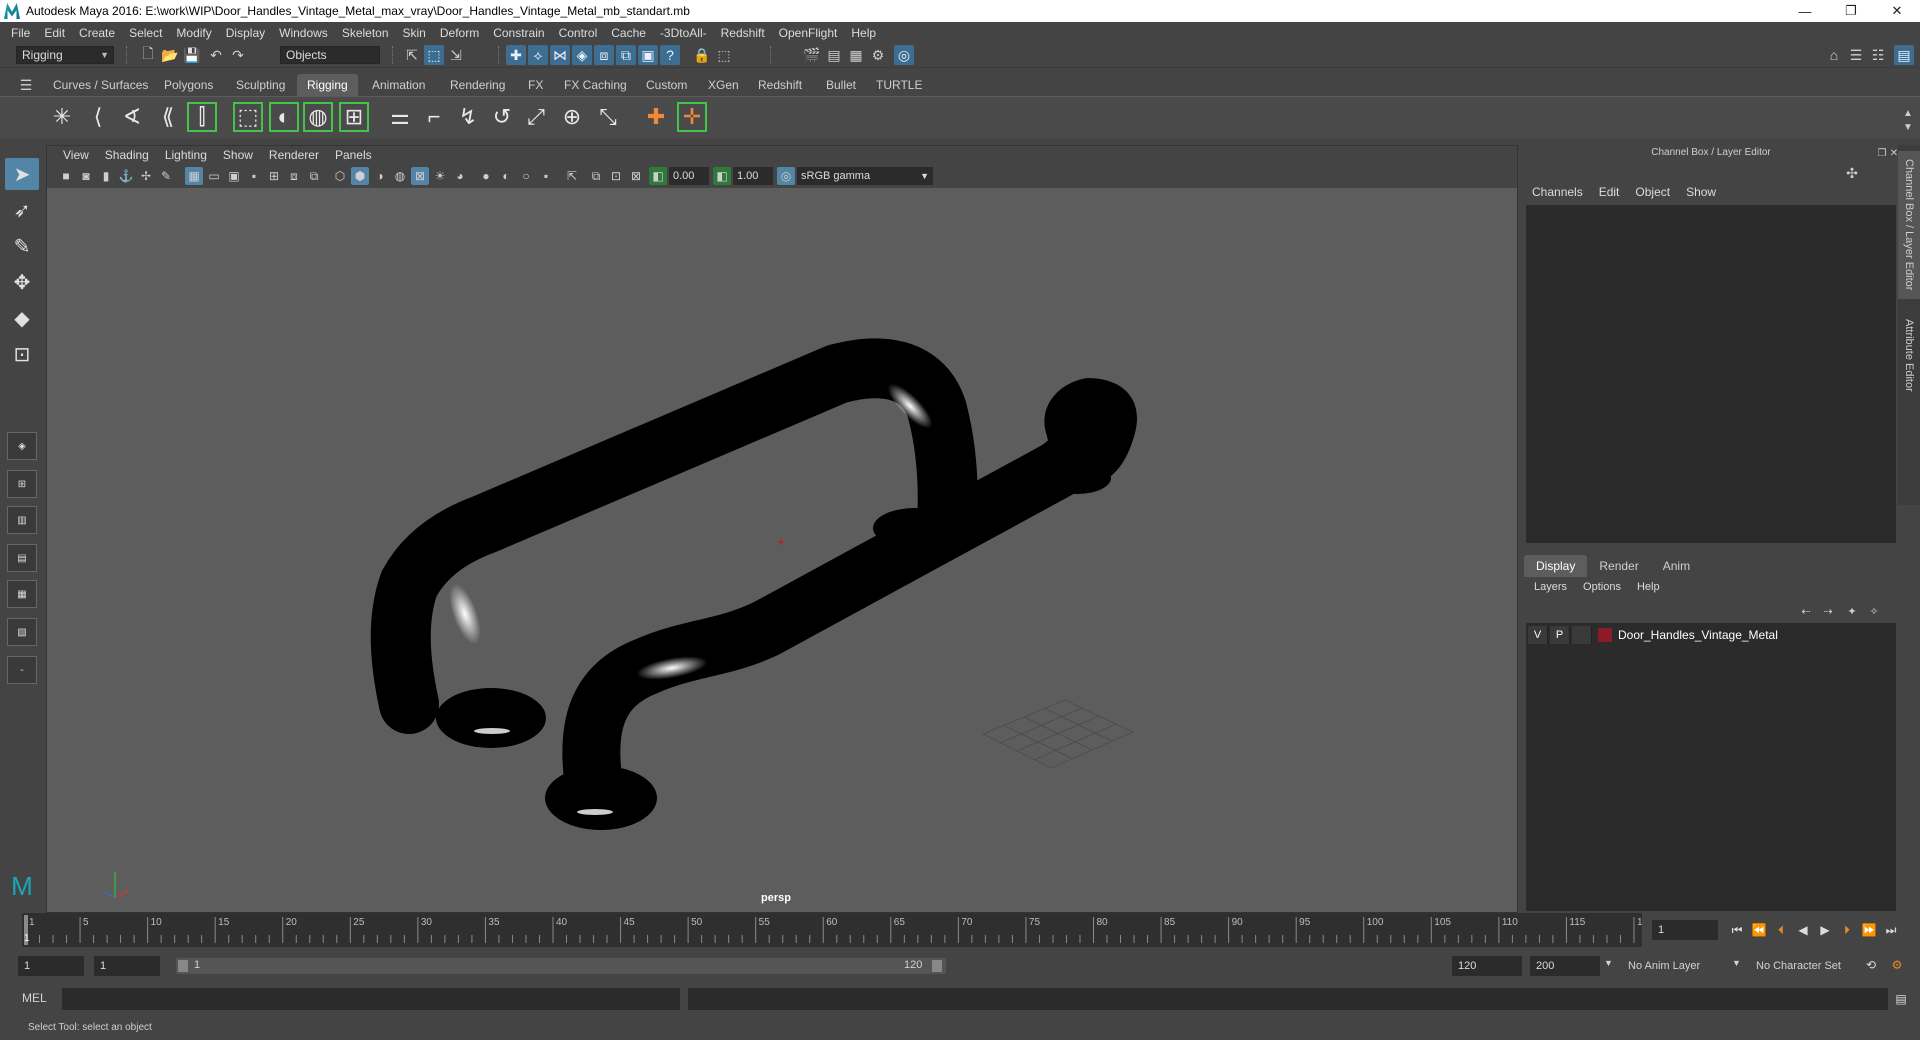  I want to click on animation-end-field: 200, so click(1565, 966).